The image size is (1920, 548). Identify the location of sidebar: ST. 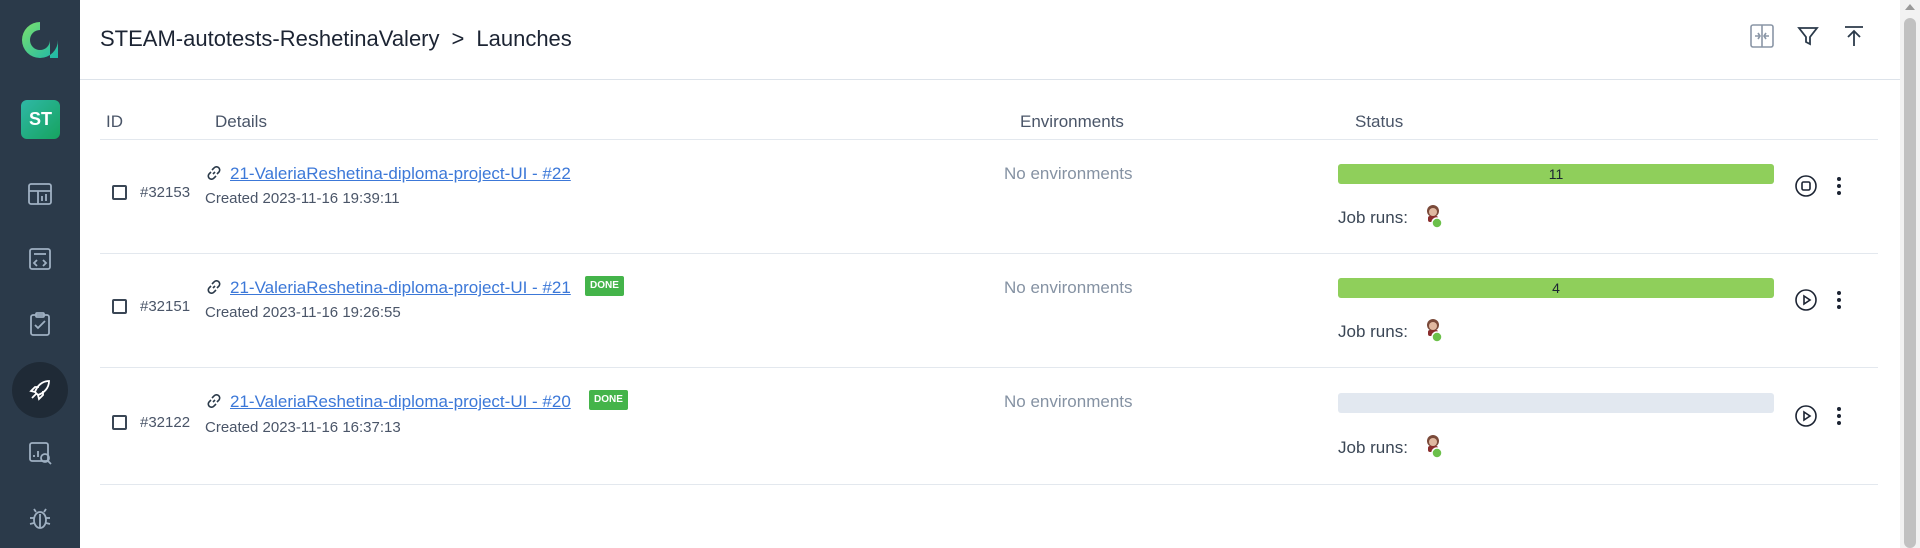
(40, 274).